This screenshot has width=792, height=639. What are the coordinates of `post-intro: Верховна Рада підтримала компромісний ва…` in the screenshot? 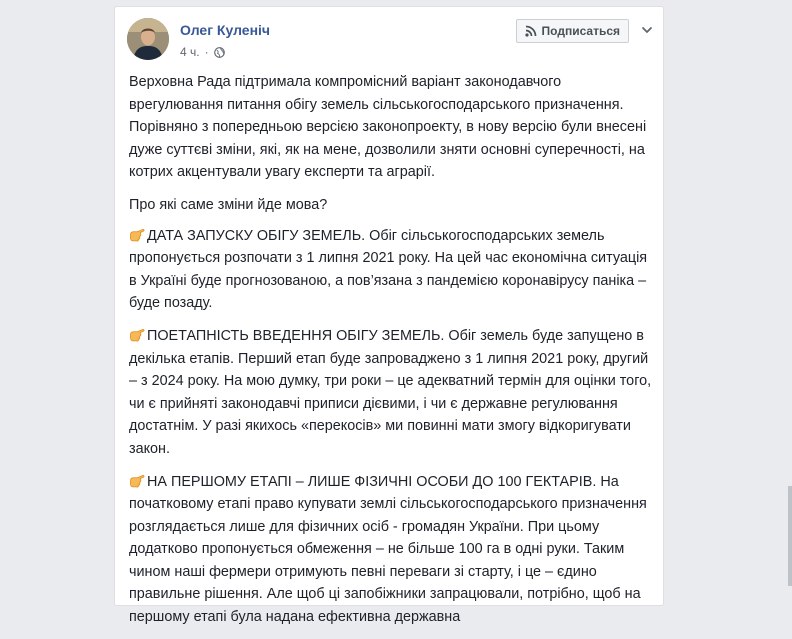 It's located at (388, 127).